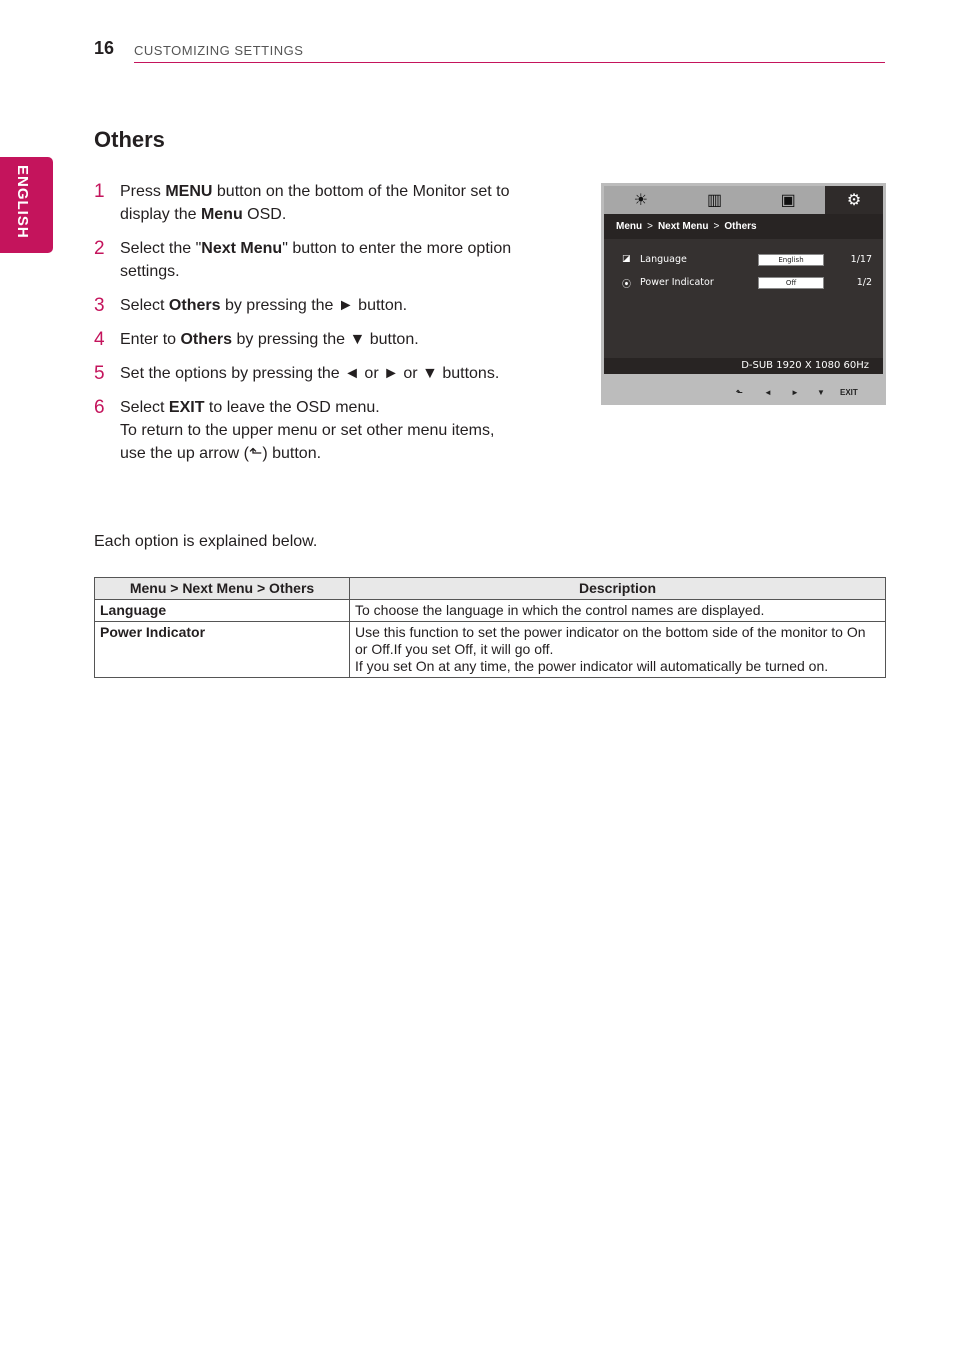  Describe the element at coordinates (626, 259) in the screenshot. I see `language-icon: ◪` at that location.